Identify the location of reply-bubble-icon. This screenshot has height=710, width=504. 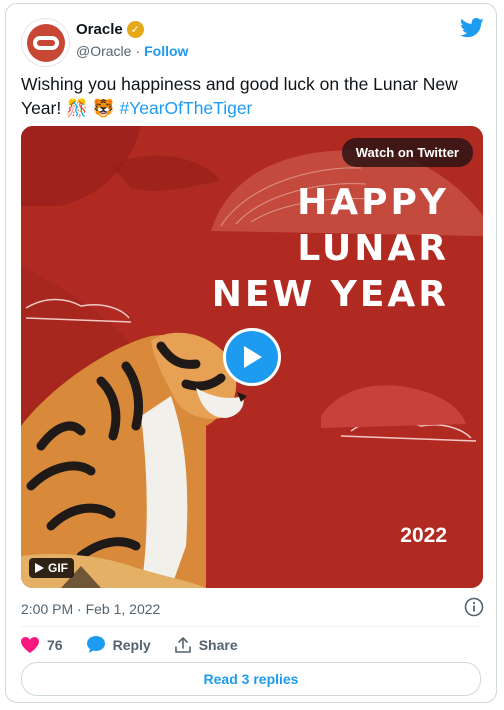
(95, 644).